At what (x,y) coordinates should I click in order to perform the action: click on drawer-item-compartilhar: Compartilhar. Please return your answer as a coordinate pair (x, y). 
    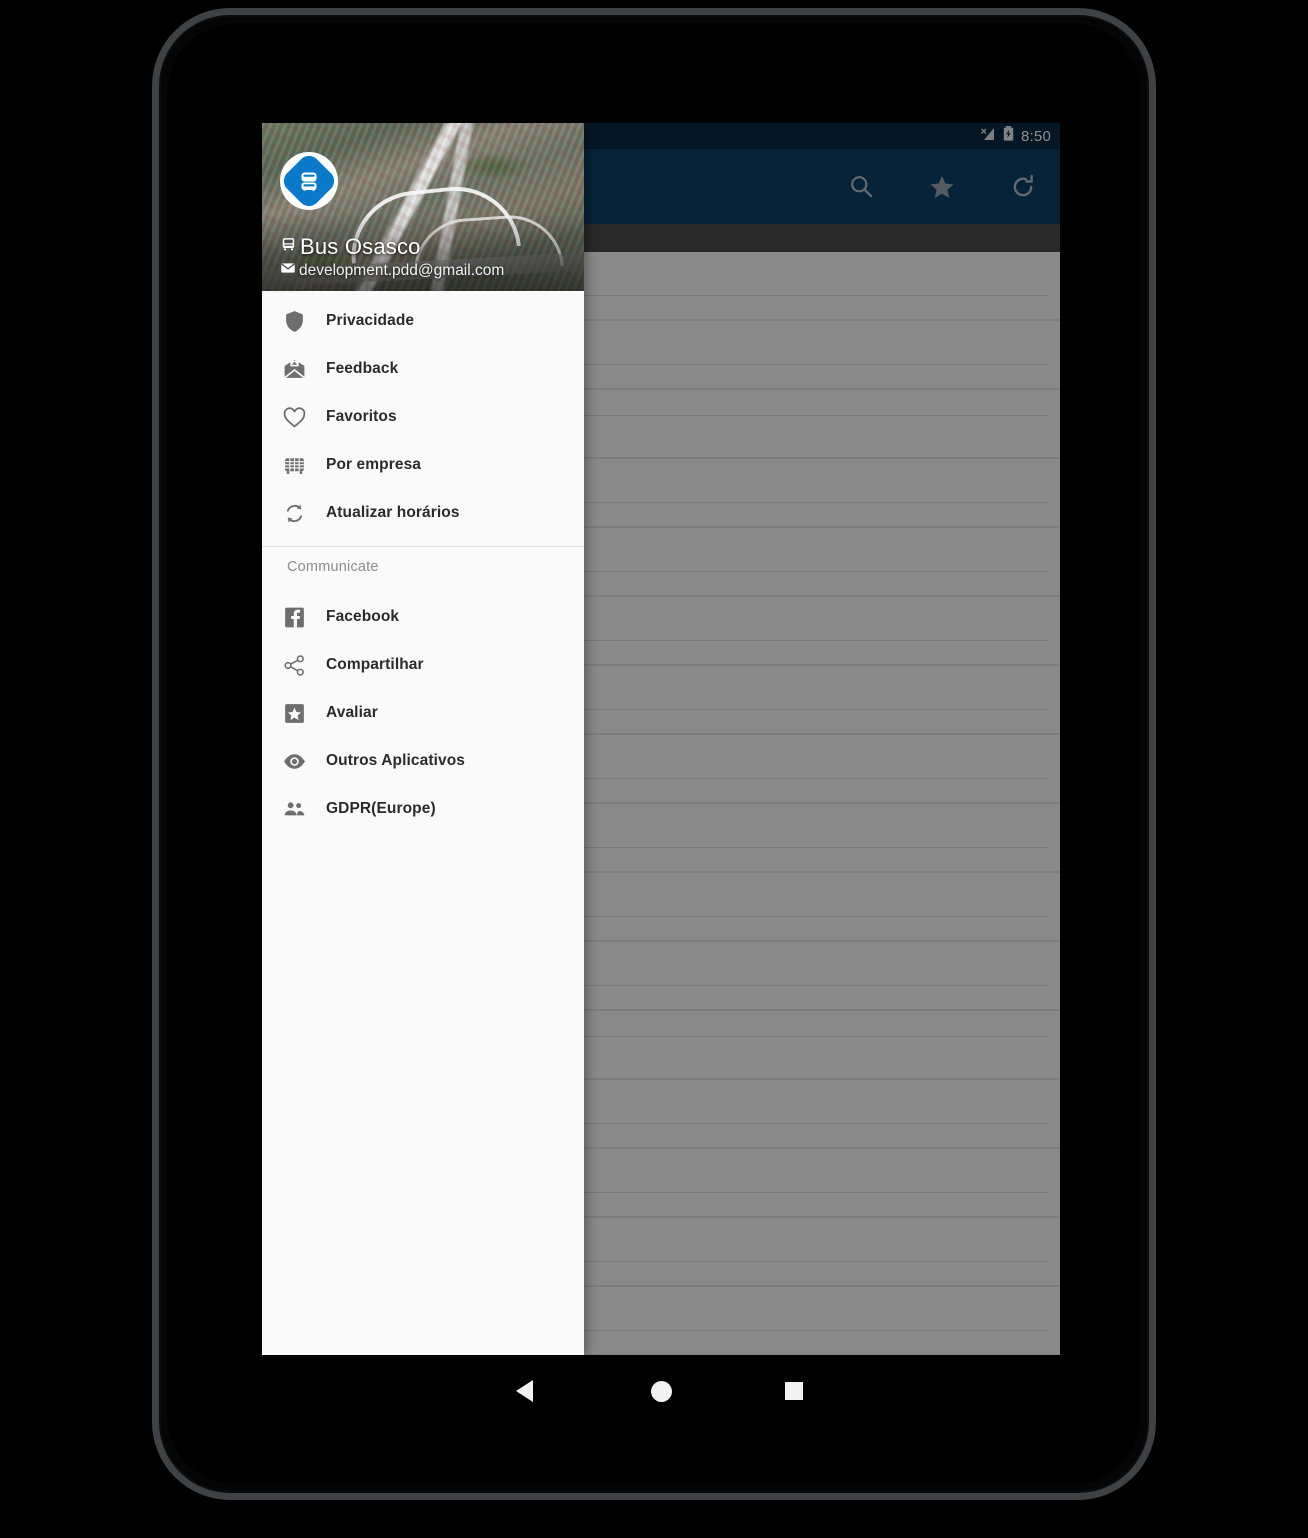
    Looking at the image, I should click on (423, 665).